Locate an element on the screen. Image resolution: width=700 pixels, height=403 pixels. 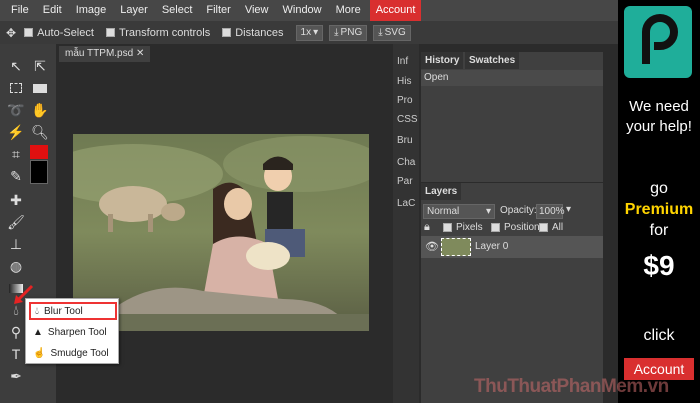
nav-history: His is located at coordinates (404, 81).